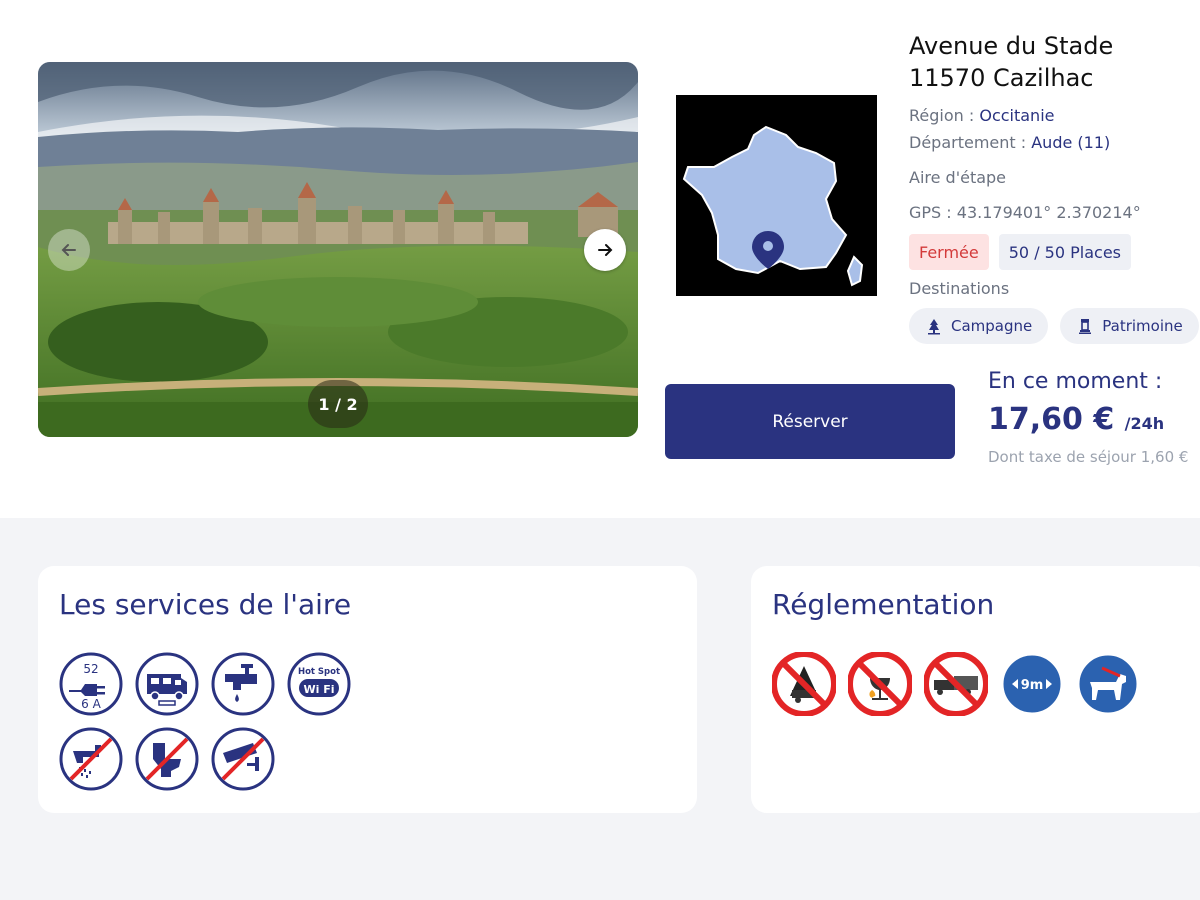 This screenshot has width=1200, height=900. I want to click on reserve-button: Réserver, so click(810, 421).